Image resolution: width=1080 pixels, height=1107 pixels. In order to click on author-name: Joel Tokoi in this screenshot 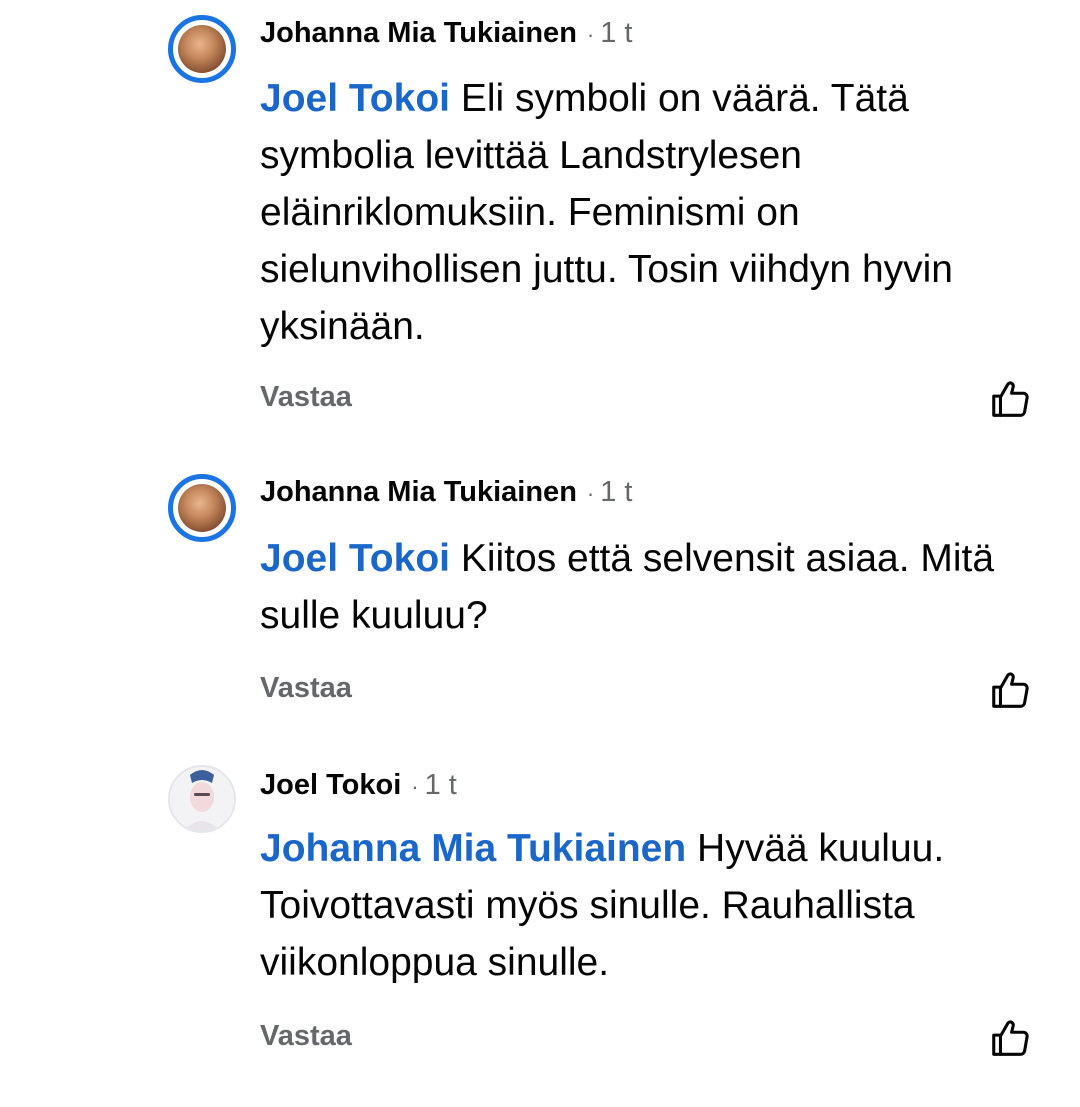, I will do `click(330, 785)`.